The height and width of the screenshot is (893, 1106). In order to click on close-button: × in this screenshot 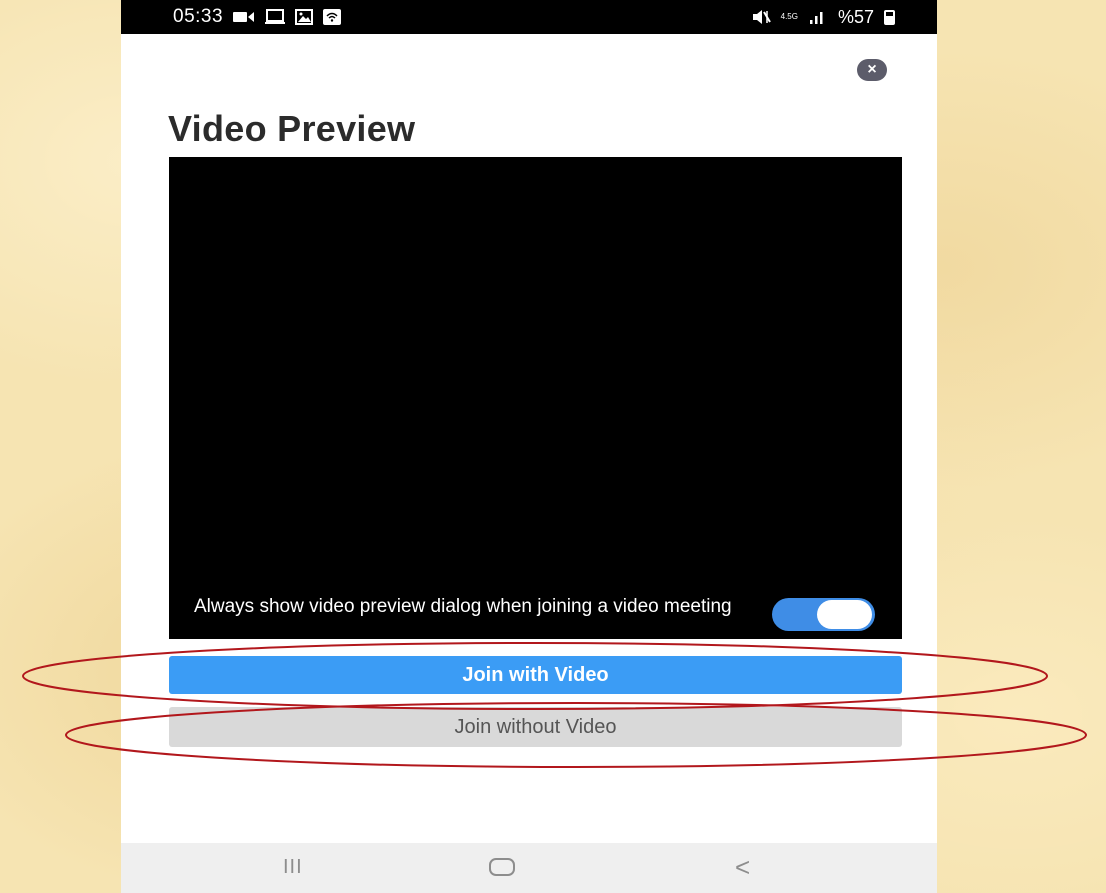, I will do `click(872, 70)`.